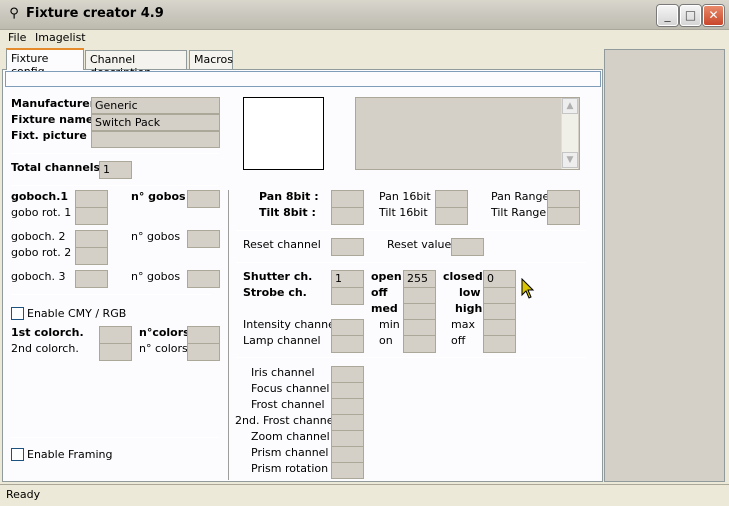 The image size is (729, 506). I want to click on memo-scrollbar: ▲ ▼, so click(569, 133).